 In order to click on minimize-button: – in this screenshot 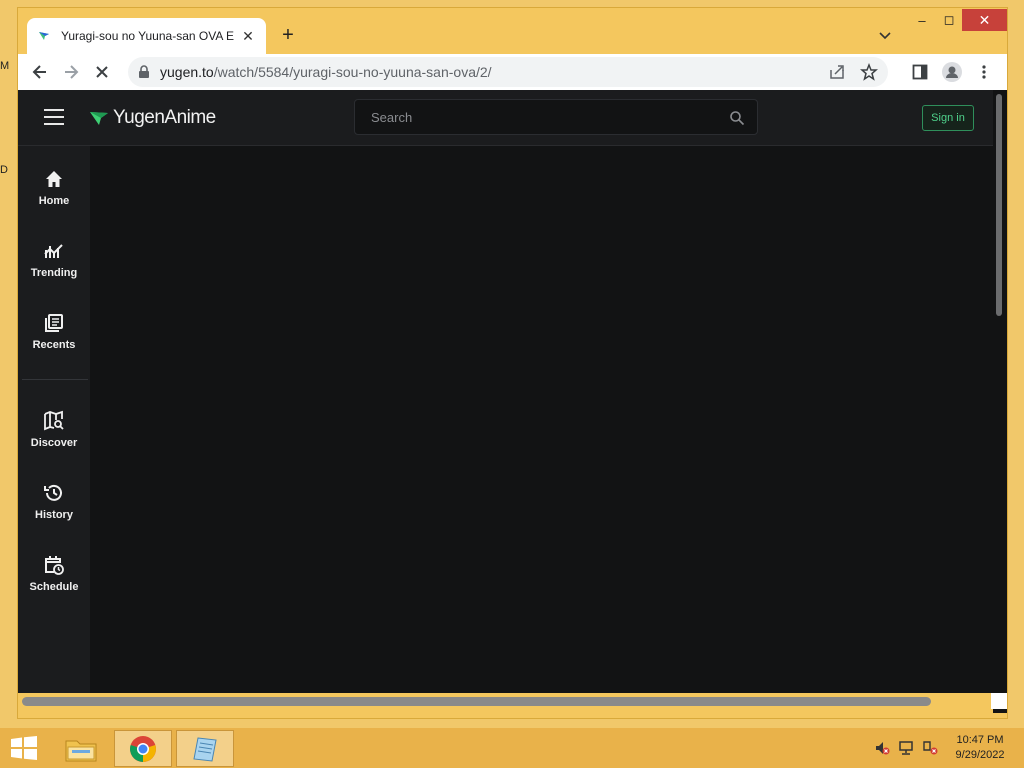, I will do `click(922, 20)`.